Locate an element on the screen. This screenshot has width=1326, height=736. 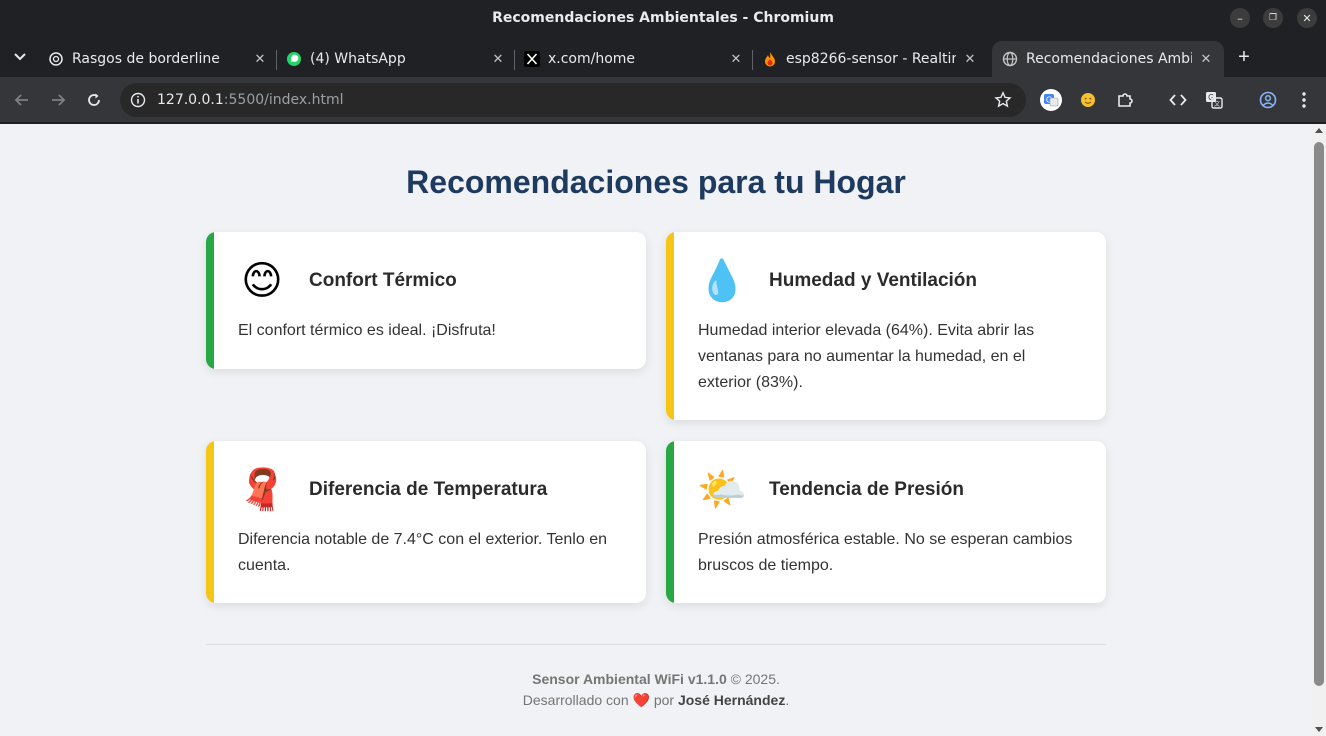
url-text: 127.0.0.1:5500/index.html is located at coordinates (250, 100).